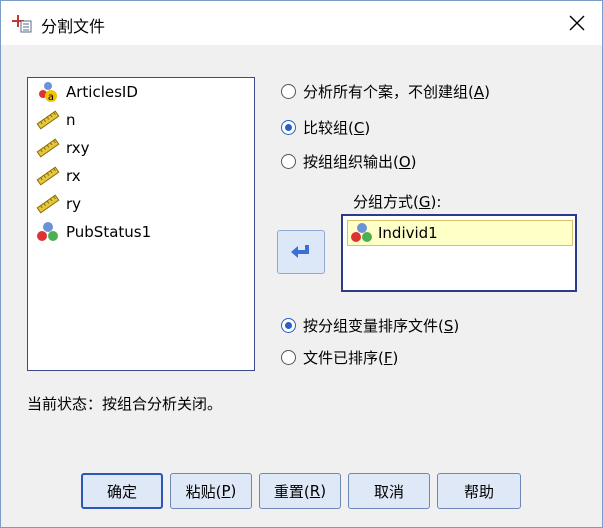 Image resolution: width=603 pixels, height=528 pixels. I want to click on reset-button: 重置(R), so click(300, 491).